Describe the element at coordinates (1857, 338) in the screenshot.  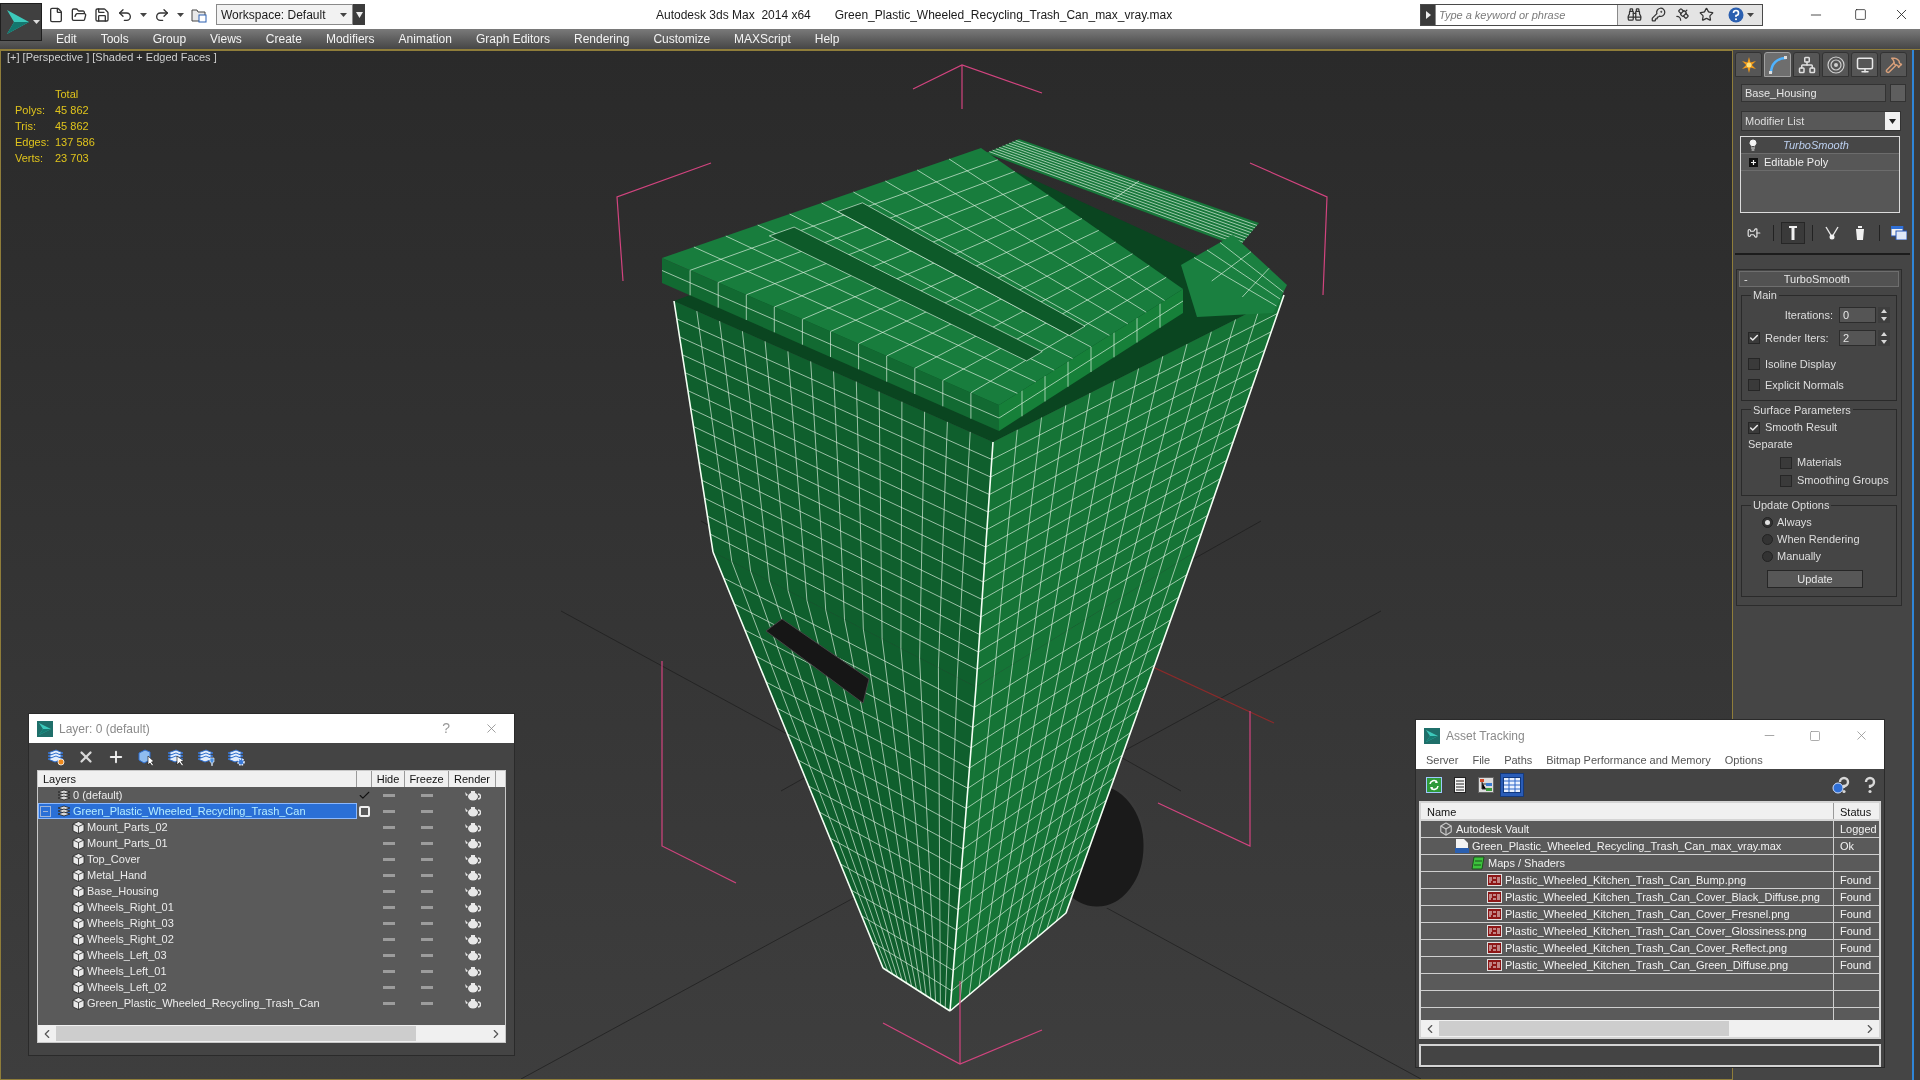
I see `render-iters-field: 2` at that location.